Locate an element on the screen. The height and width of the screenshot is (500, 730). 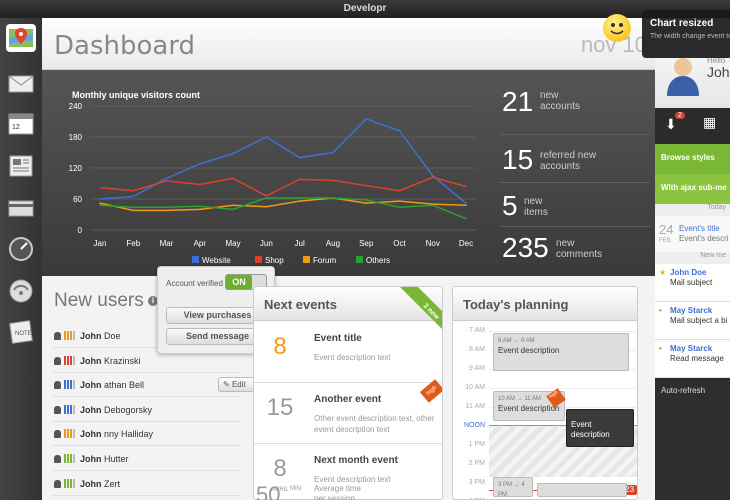
dashboard-gauge-icon is located at coordinates (21, 248).